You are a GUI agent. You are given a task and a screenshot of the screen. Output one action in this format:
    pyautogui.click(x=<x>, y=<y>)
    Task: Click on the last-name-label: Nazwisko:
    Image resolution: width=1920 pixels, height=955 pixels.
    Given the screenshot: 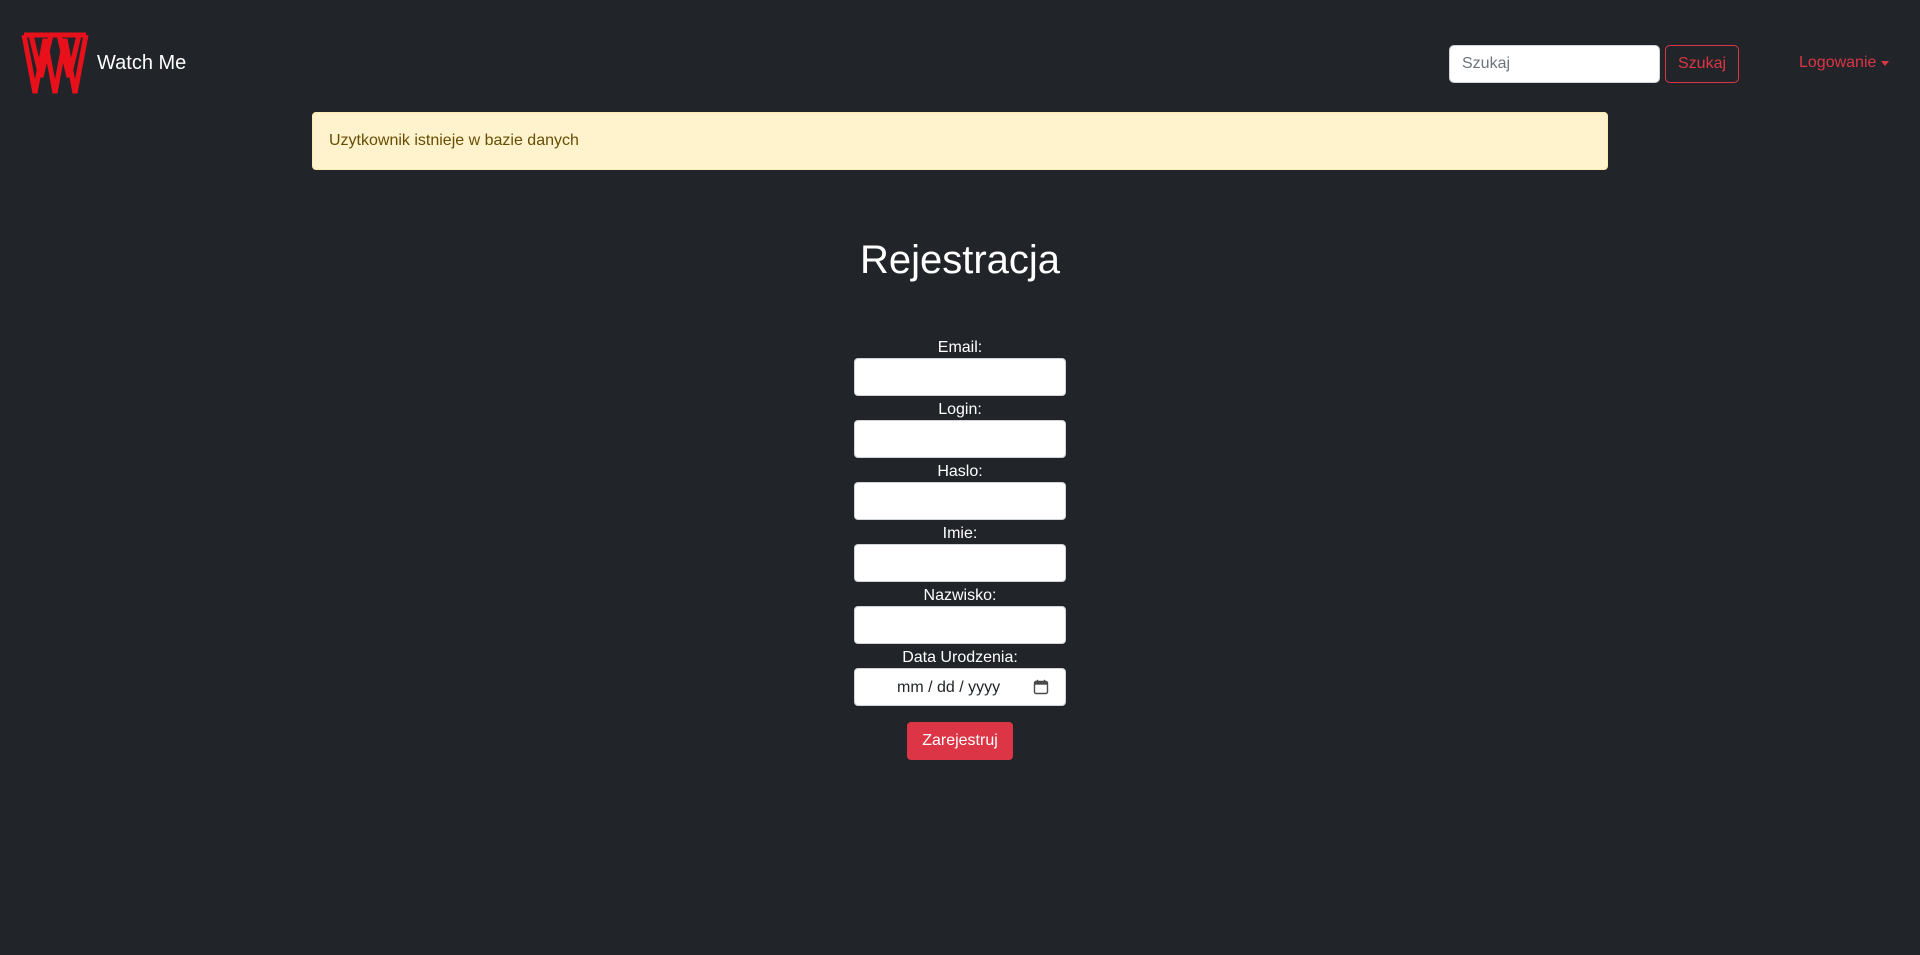 What is the action you would take?
    pyautogui.click(x=960, y=595)
    